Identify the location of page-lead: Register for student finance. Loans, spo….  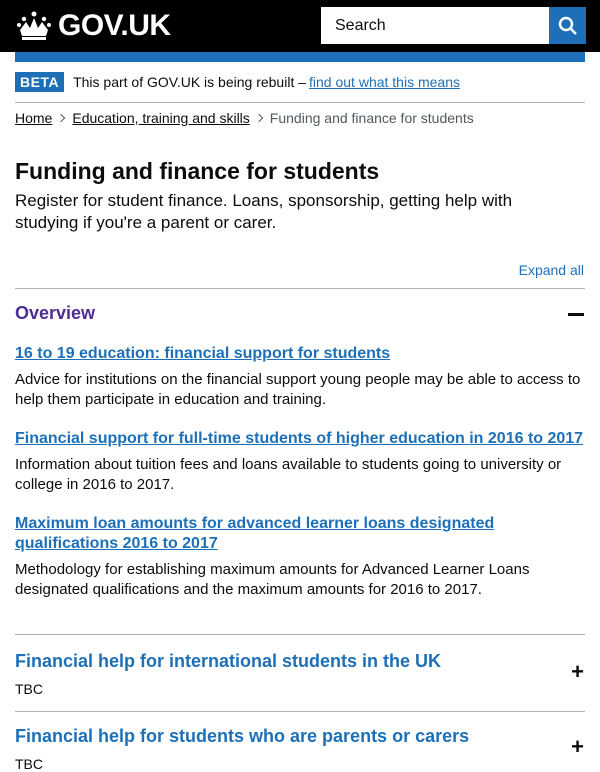
(264, 211).